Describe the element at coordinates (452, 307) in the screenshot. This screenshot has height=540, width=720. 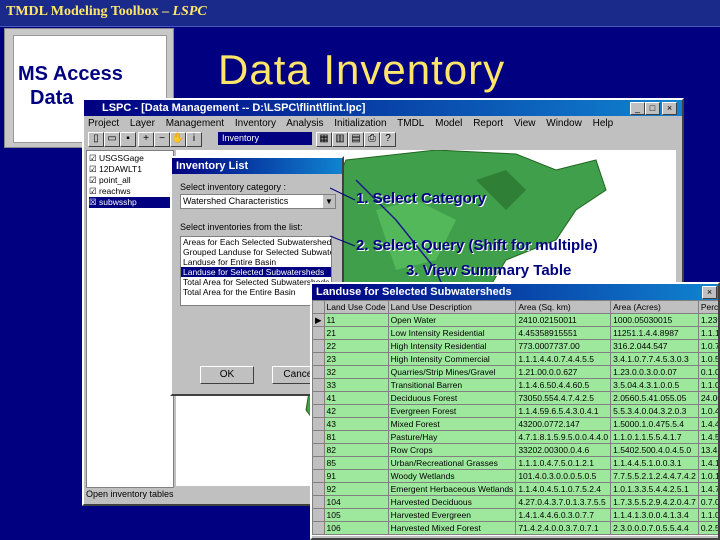
I see `column-header: Land Use Description` at that location.